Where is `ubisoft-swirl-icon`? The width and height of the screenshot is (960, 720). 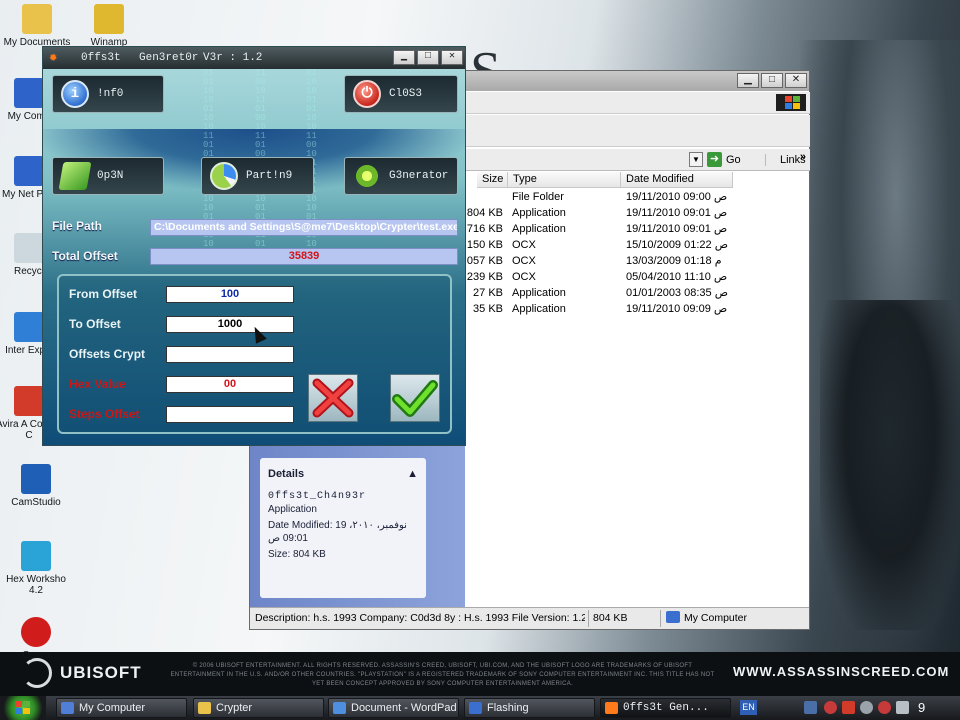 ubisoft-swirl-icon is located at coordinates (37, 673).